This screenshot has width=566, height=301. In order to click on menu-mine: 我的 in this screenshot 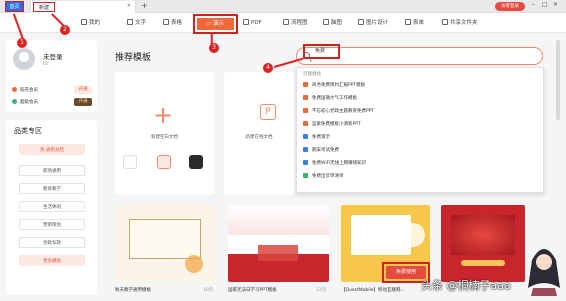, I will do `click(90, 23)`.